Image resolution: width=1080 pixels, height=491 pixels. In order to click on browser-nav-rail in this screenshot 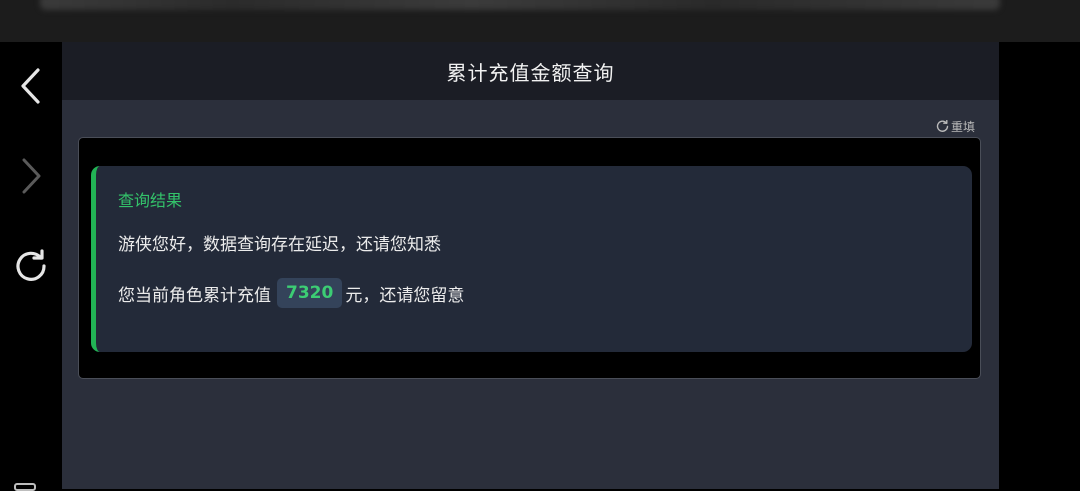, I will do `click(31, 265)`.